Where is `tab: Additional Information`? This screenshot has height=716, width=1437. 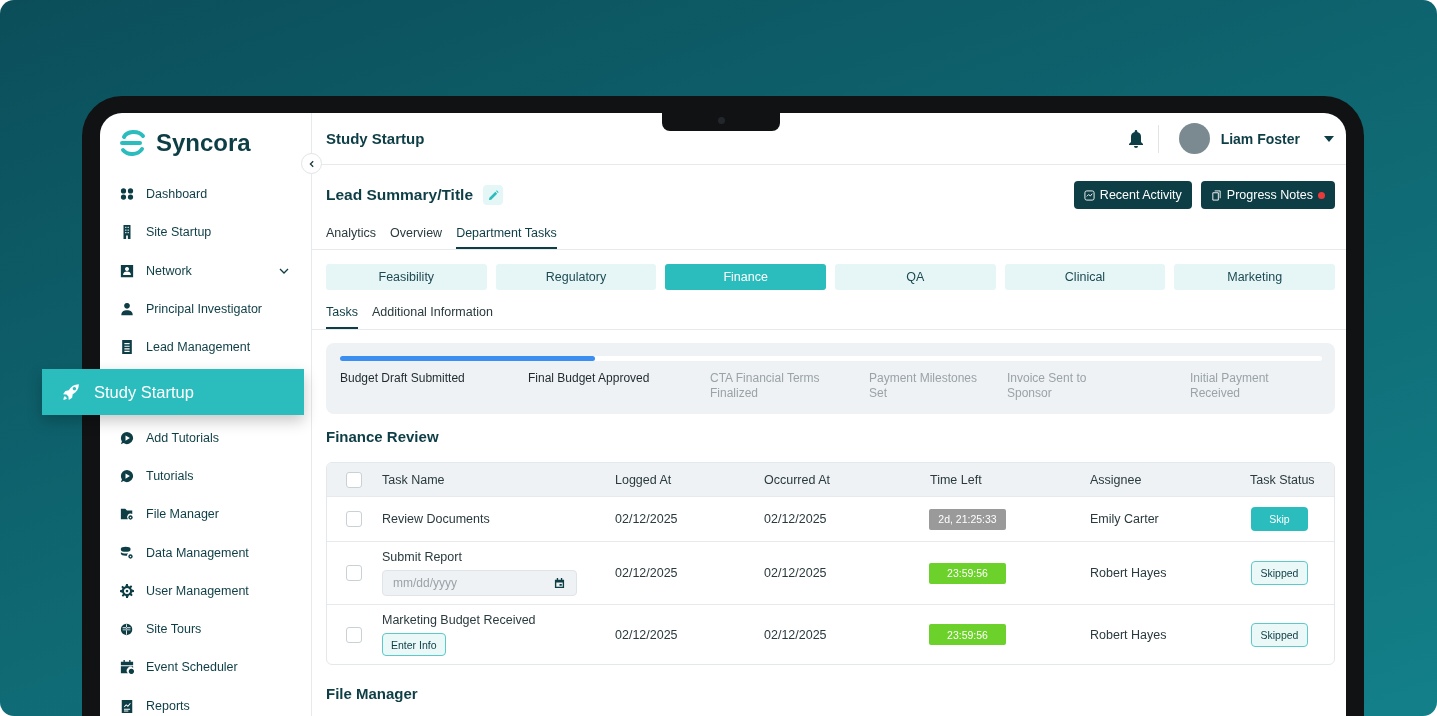 tab: Additional Information is located at coordinates (432, 312).